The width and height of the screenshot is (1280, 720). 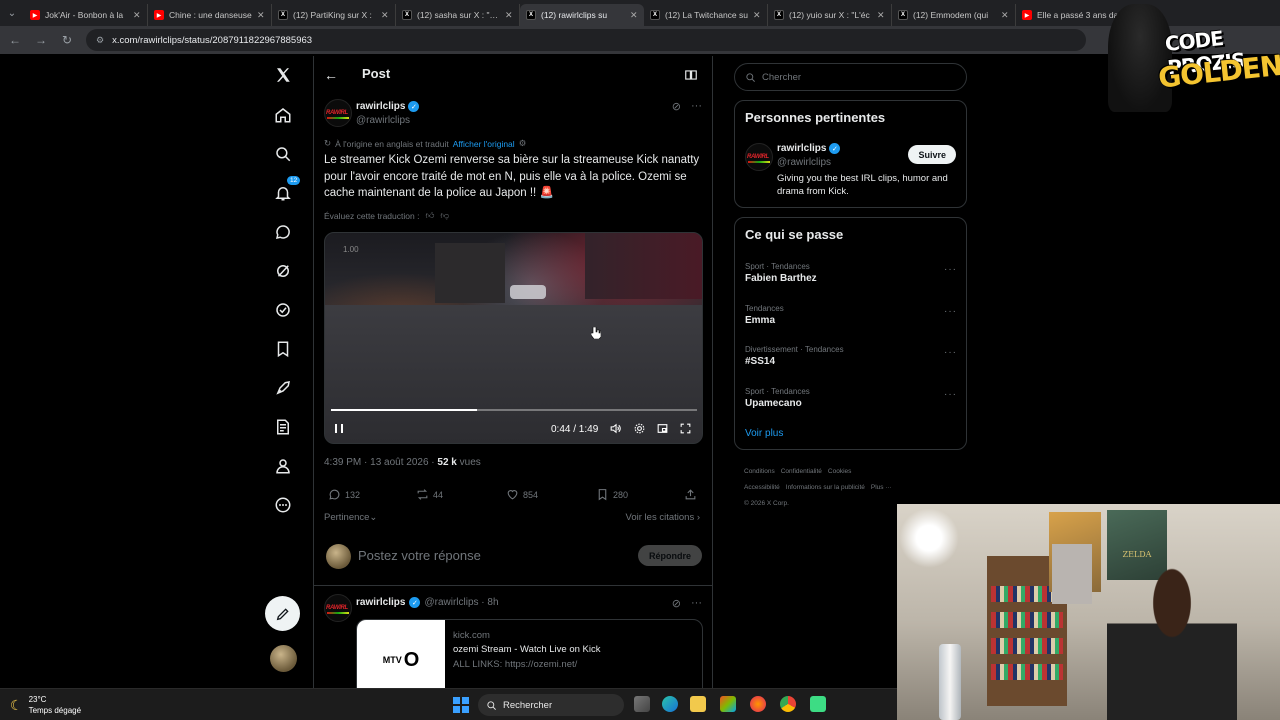 What do you see at coordinates (788, 704) in the screenshot?
I see `chrome-icon` at bounding box center [788, 704].